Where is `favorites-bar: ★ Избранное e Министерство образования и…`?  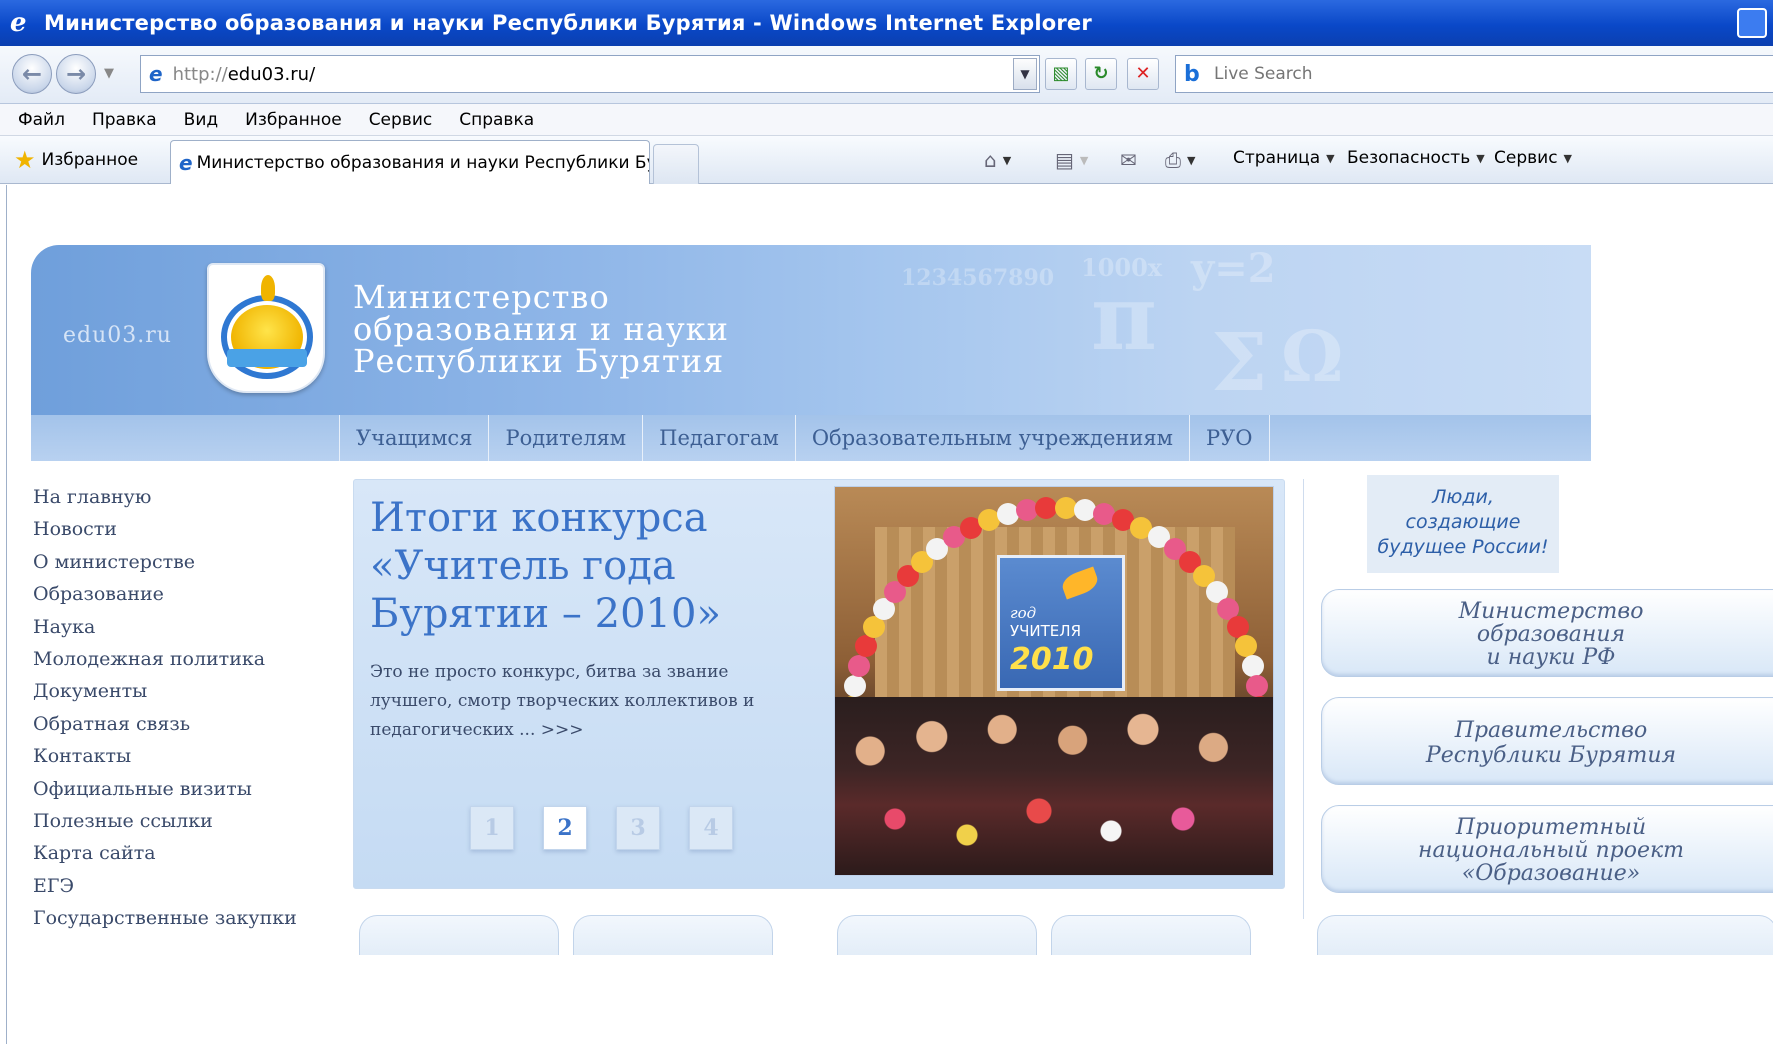
favorites-bar: ★ Избранное e Министерство образования и… is located at coordinates (886, 160).